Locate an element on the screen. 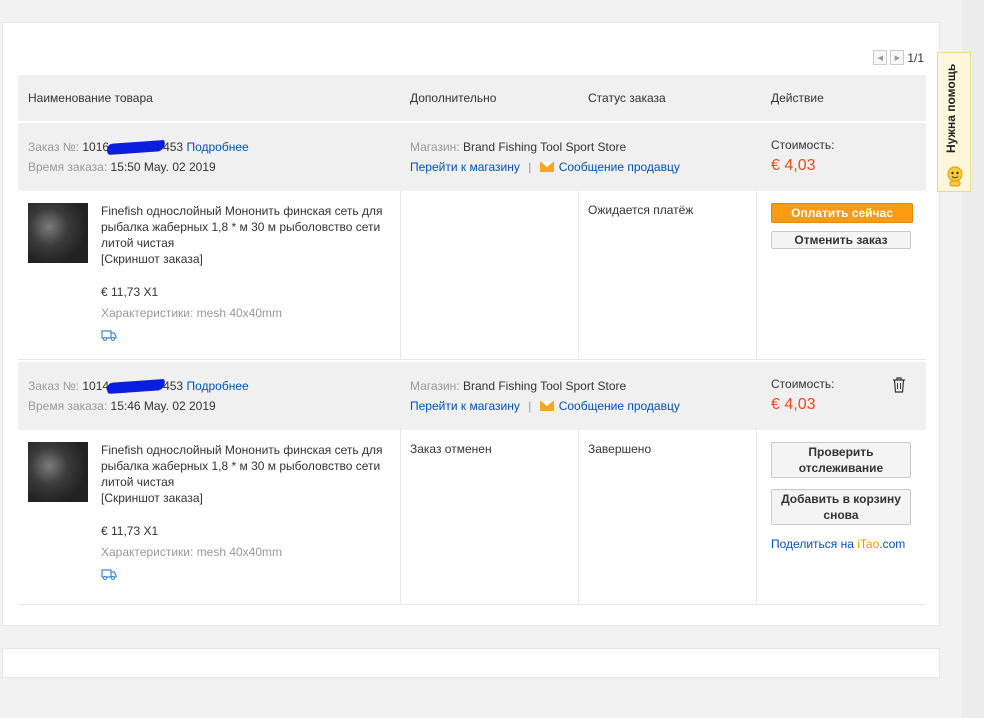  pagination: ◀ ▶ 1/1 is located at coordinates (898, 57).